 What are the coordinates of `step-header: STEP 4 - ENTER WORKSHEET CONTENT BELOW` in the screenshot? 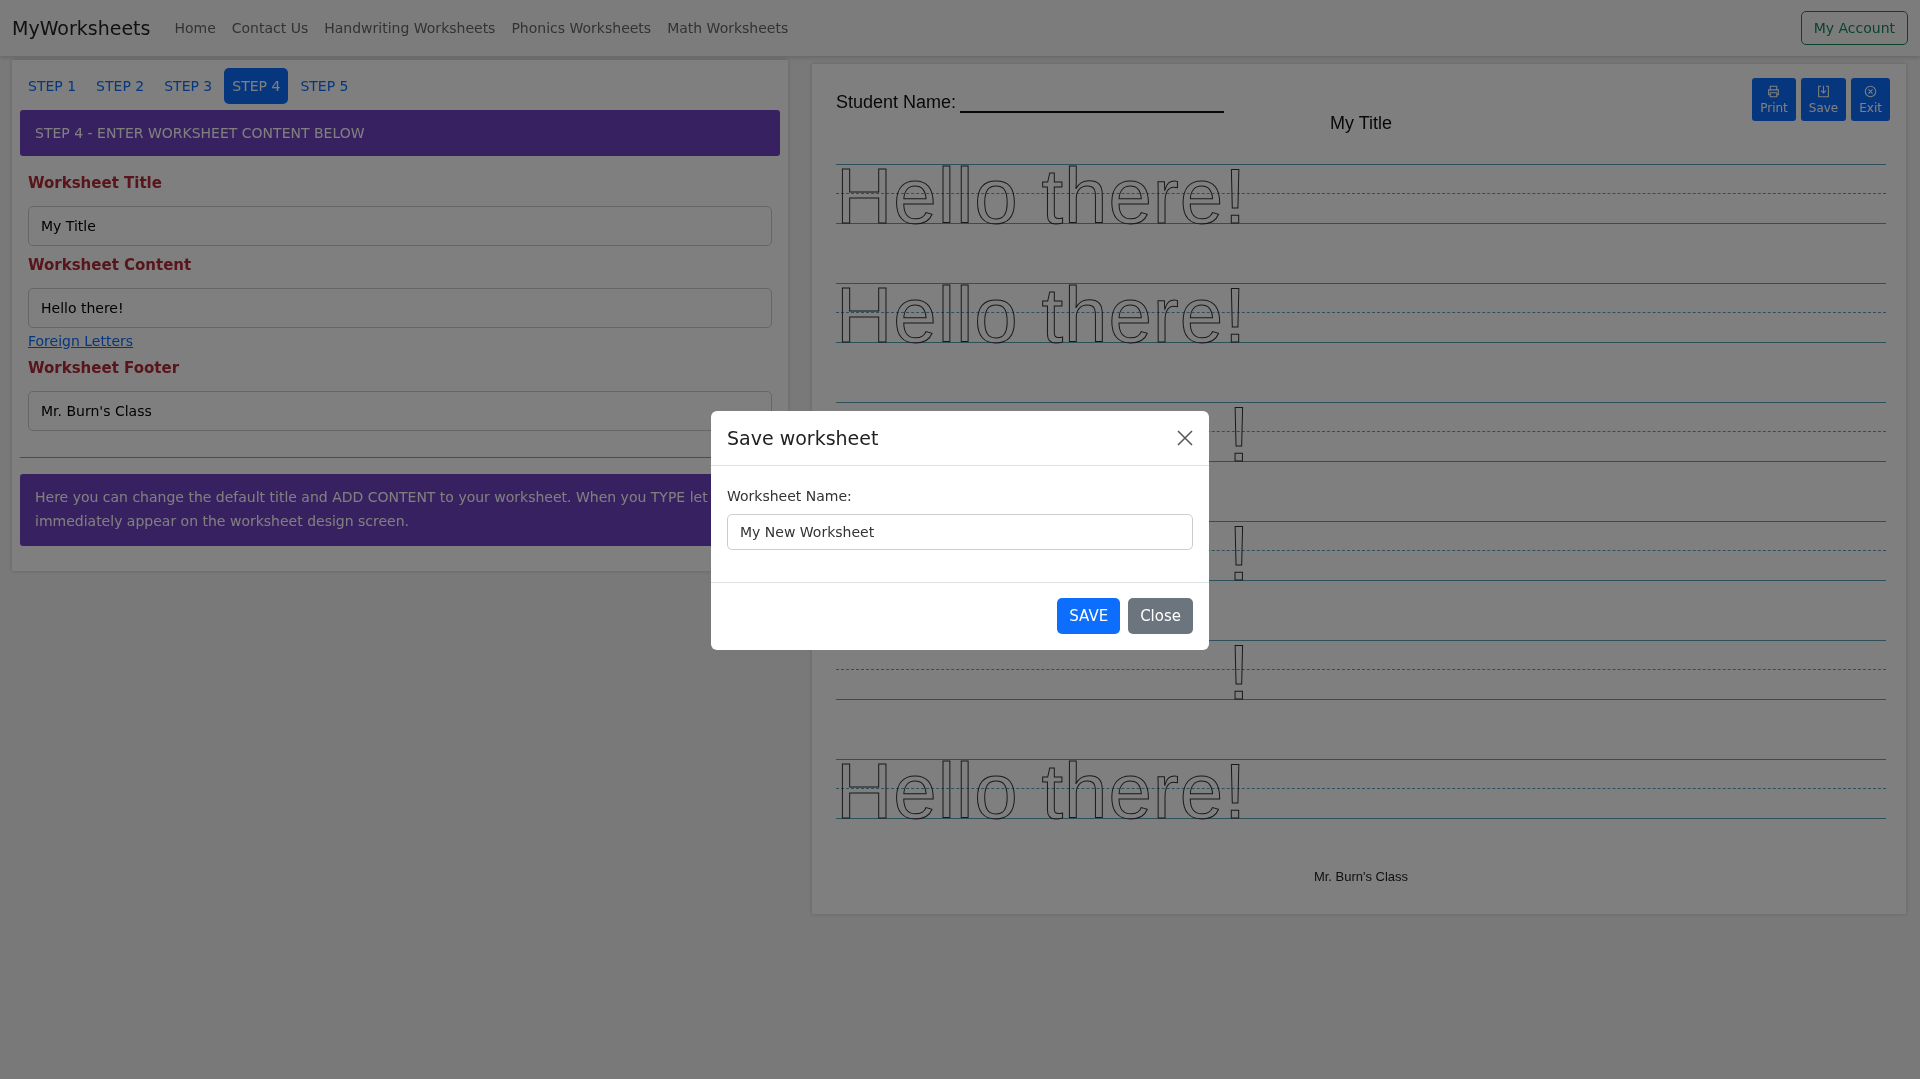 It's located at (400, 133).